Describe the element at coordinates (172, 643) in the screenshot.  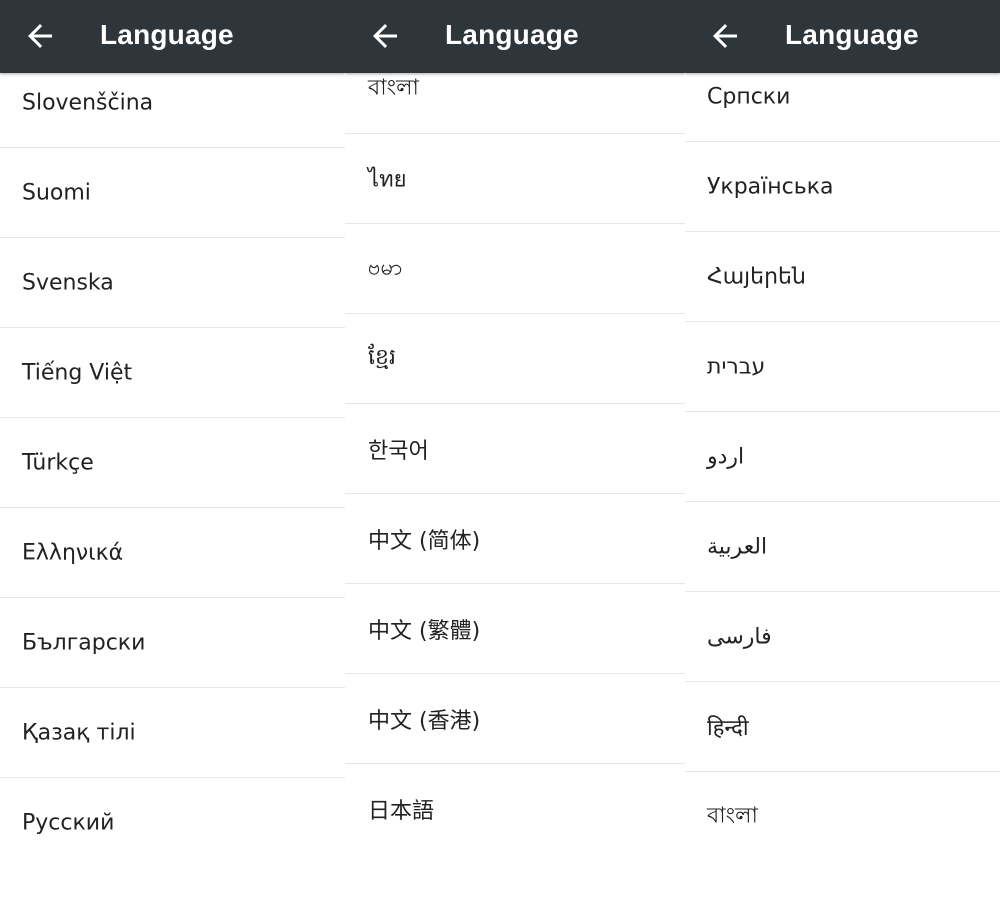
I see `language-item: Български` at that location.